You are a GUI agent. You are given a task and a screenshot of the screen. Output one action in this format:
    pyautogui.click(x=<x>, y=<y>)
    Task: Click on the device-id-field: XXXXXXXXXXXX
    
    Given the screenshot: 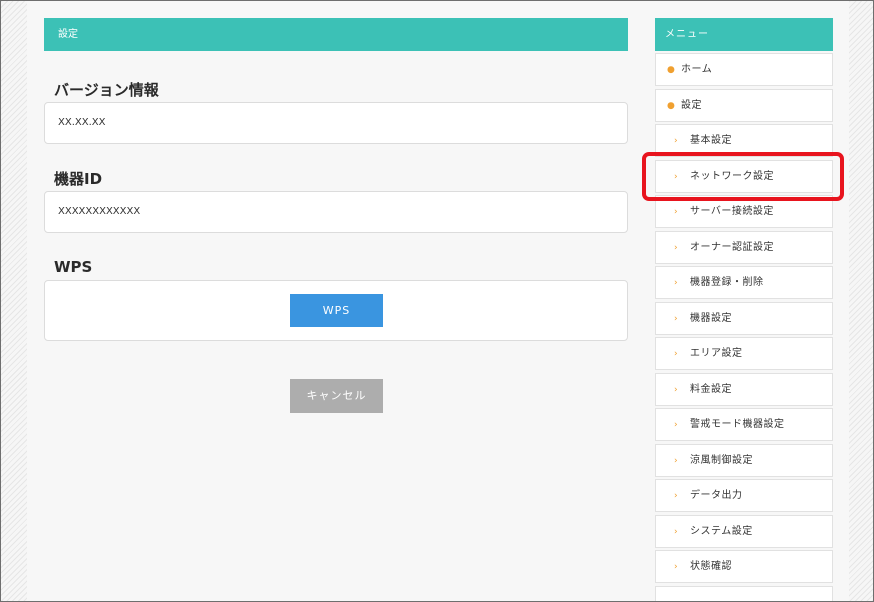 What is the action you would take?
    pyautogui.click(x=336, y=212)
    